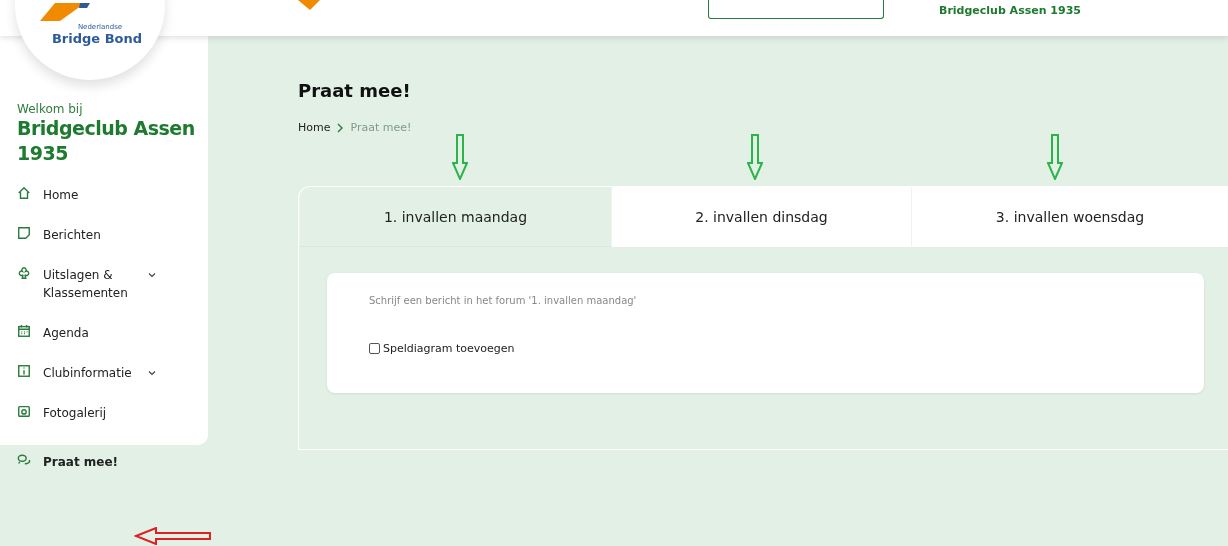 This screenshot has width=1228, height=546. What do you see at coordinates (112, 197) in the screenshot?
I see `nav-item: Home` at bounding box center [112, 197].